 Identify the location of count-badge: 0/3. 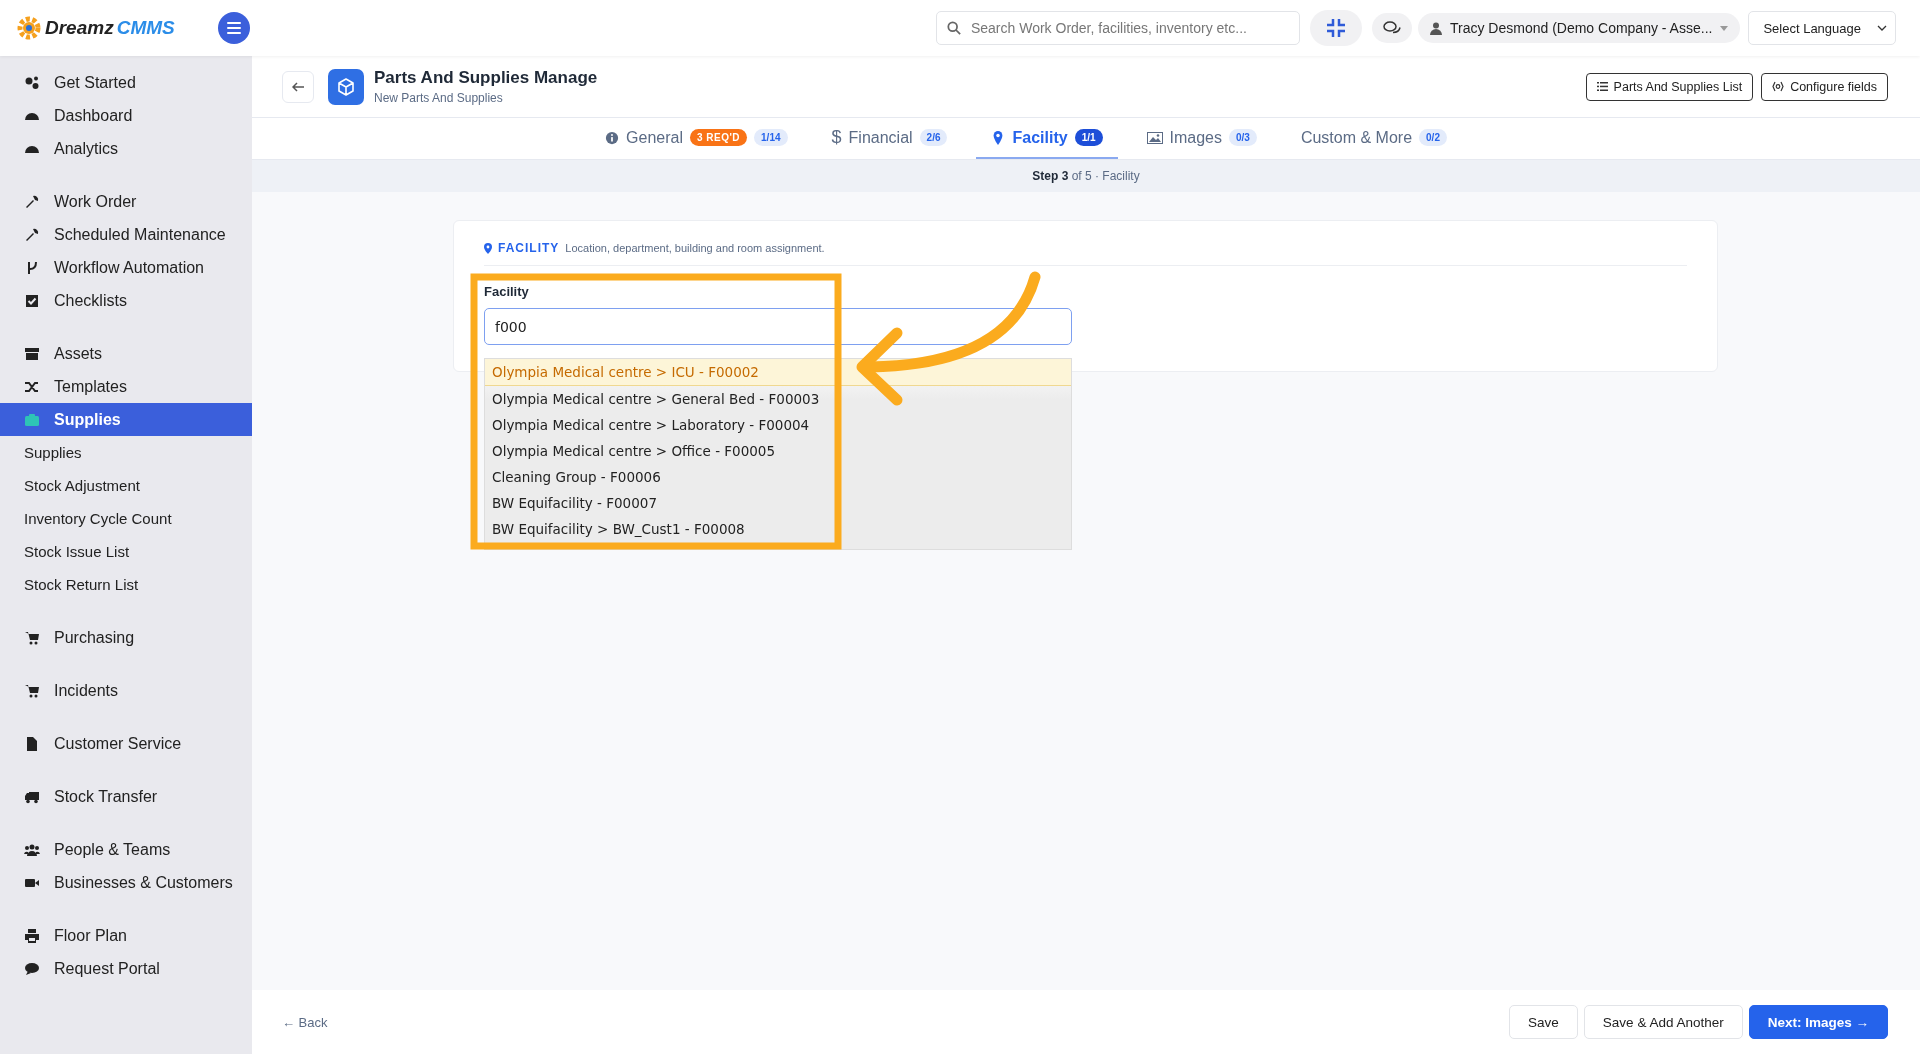
(1243, 137).